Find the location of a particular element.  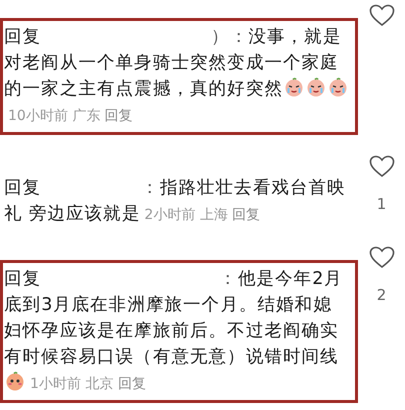

like-count: 1 is located at coordinates (381, 204).